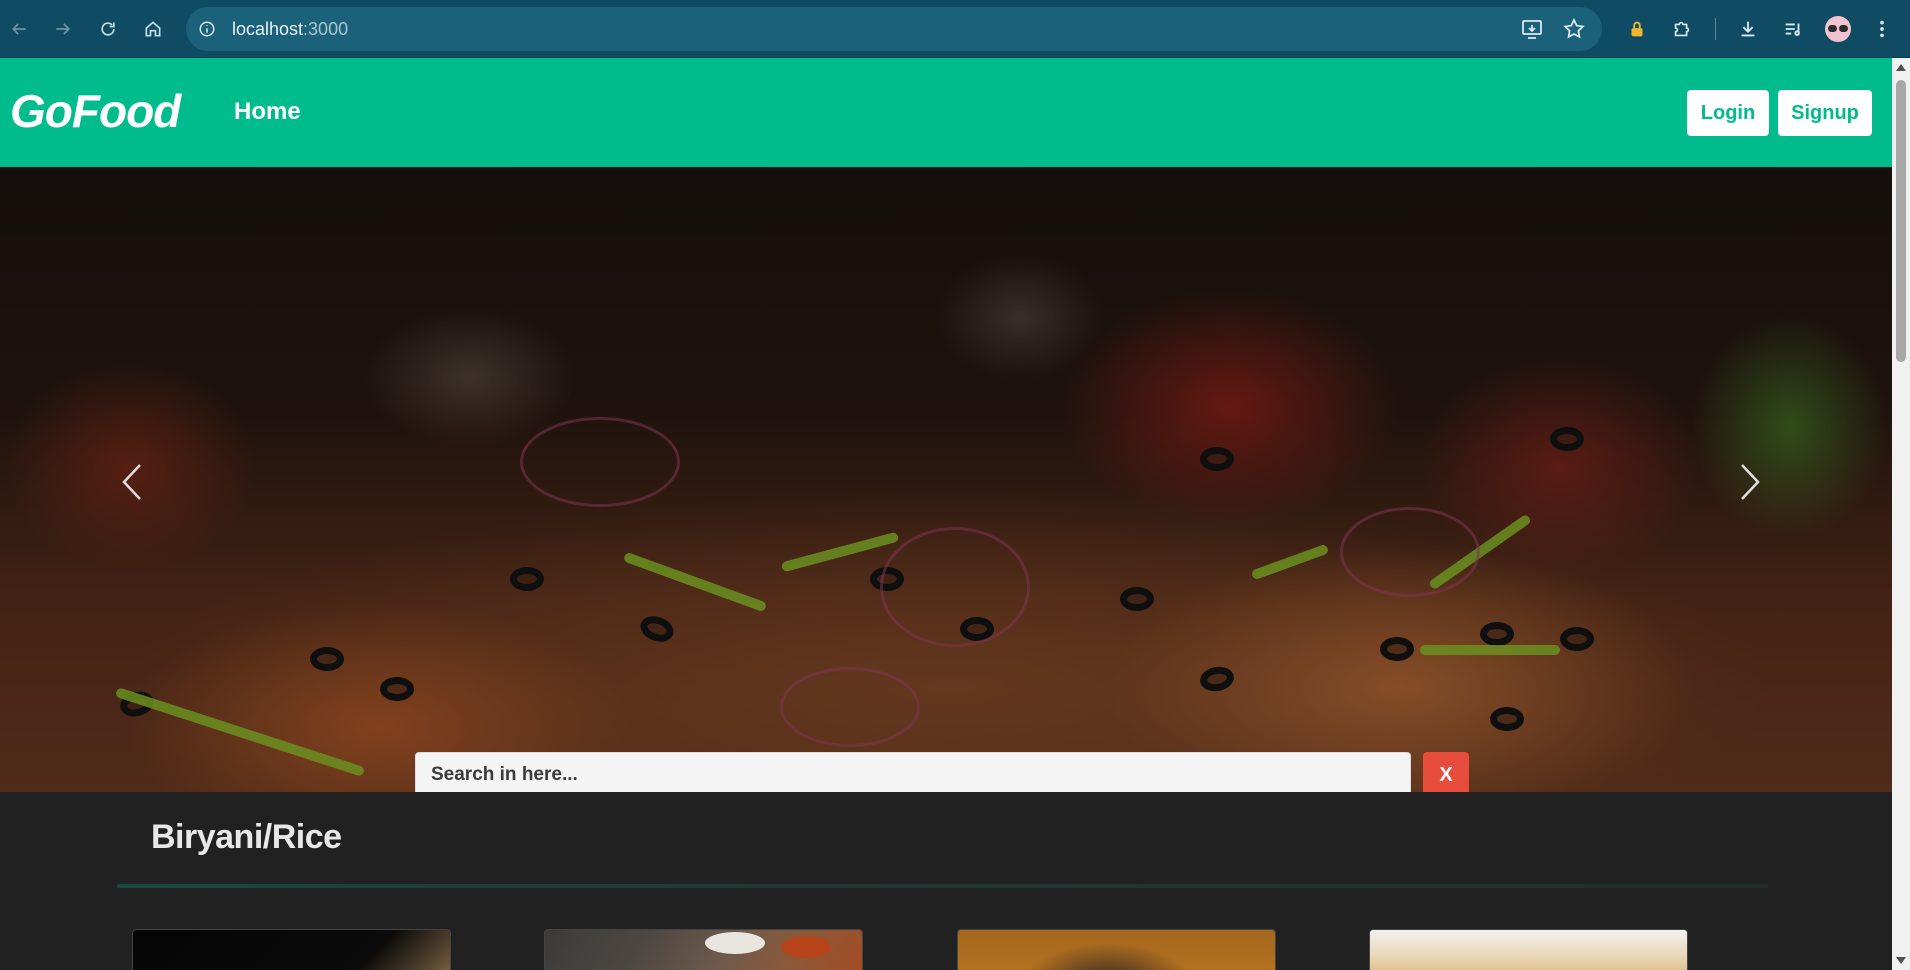 This screenshot has height=970, width=1910. Describe the element at coordinates (1446, 772) in the screenshot. I see `clear-search-button: X` at that location.